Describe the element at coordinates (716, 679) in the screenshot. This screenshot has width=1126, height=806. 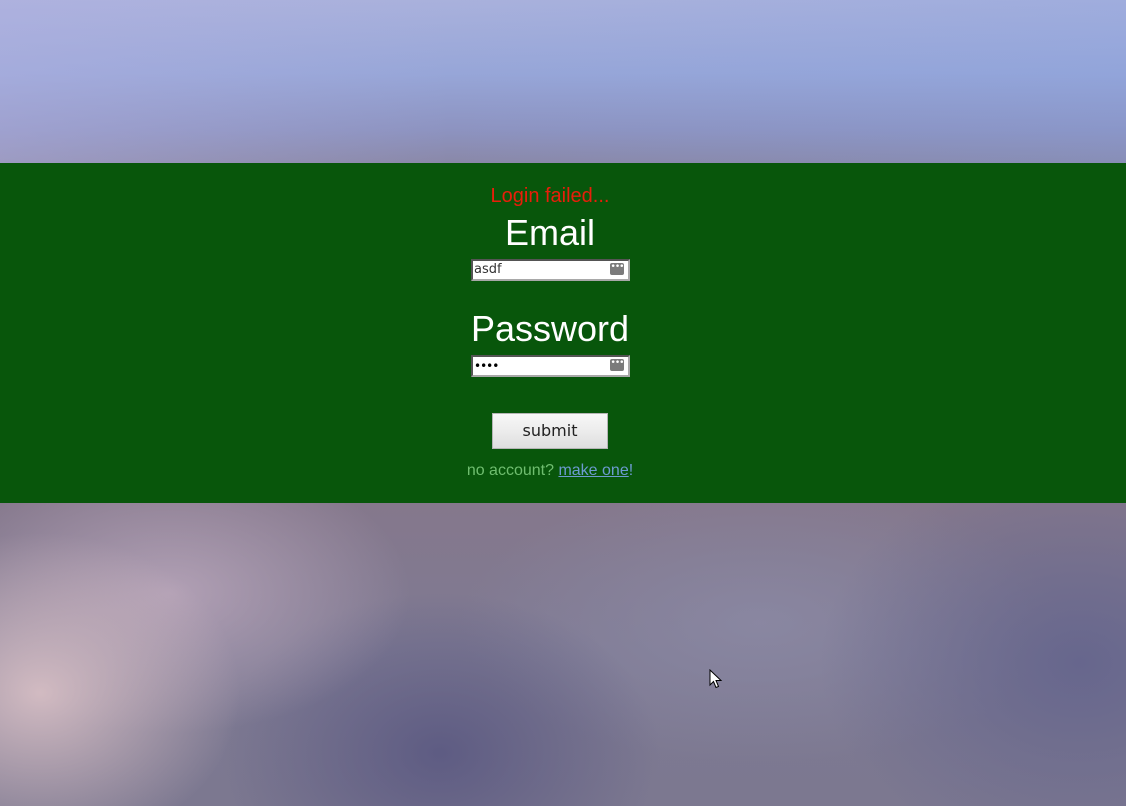
I see `mouse-cursor-icon` at that location.